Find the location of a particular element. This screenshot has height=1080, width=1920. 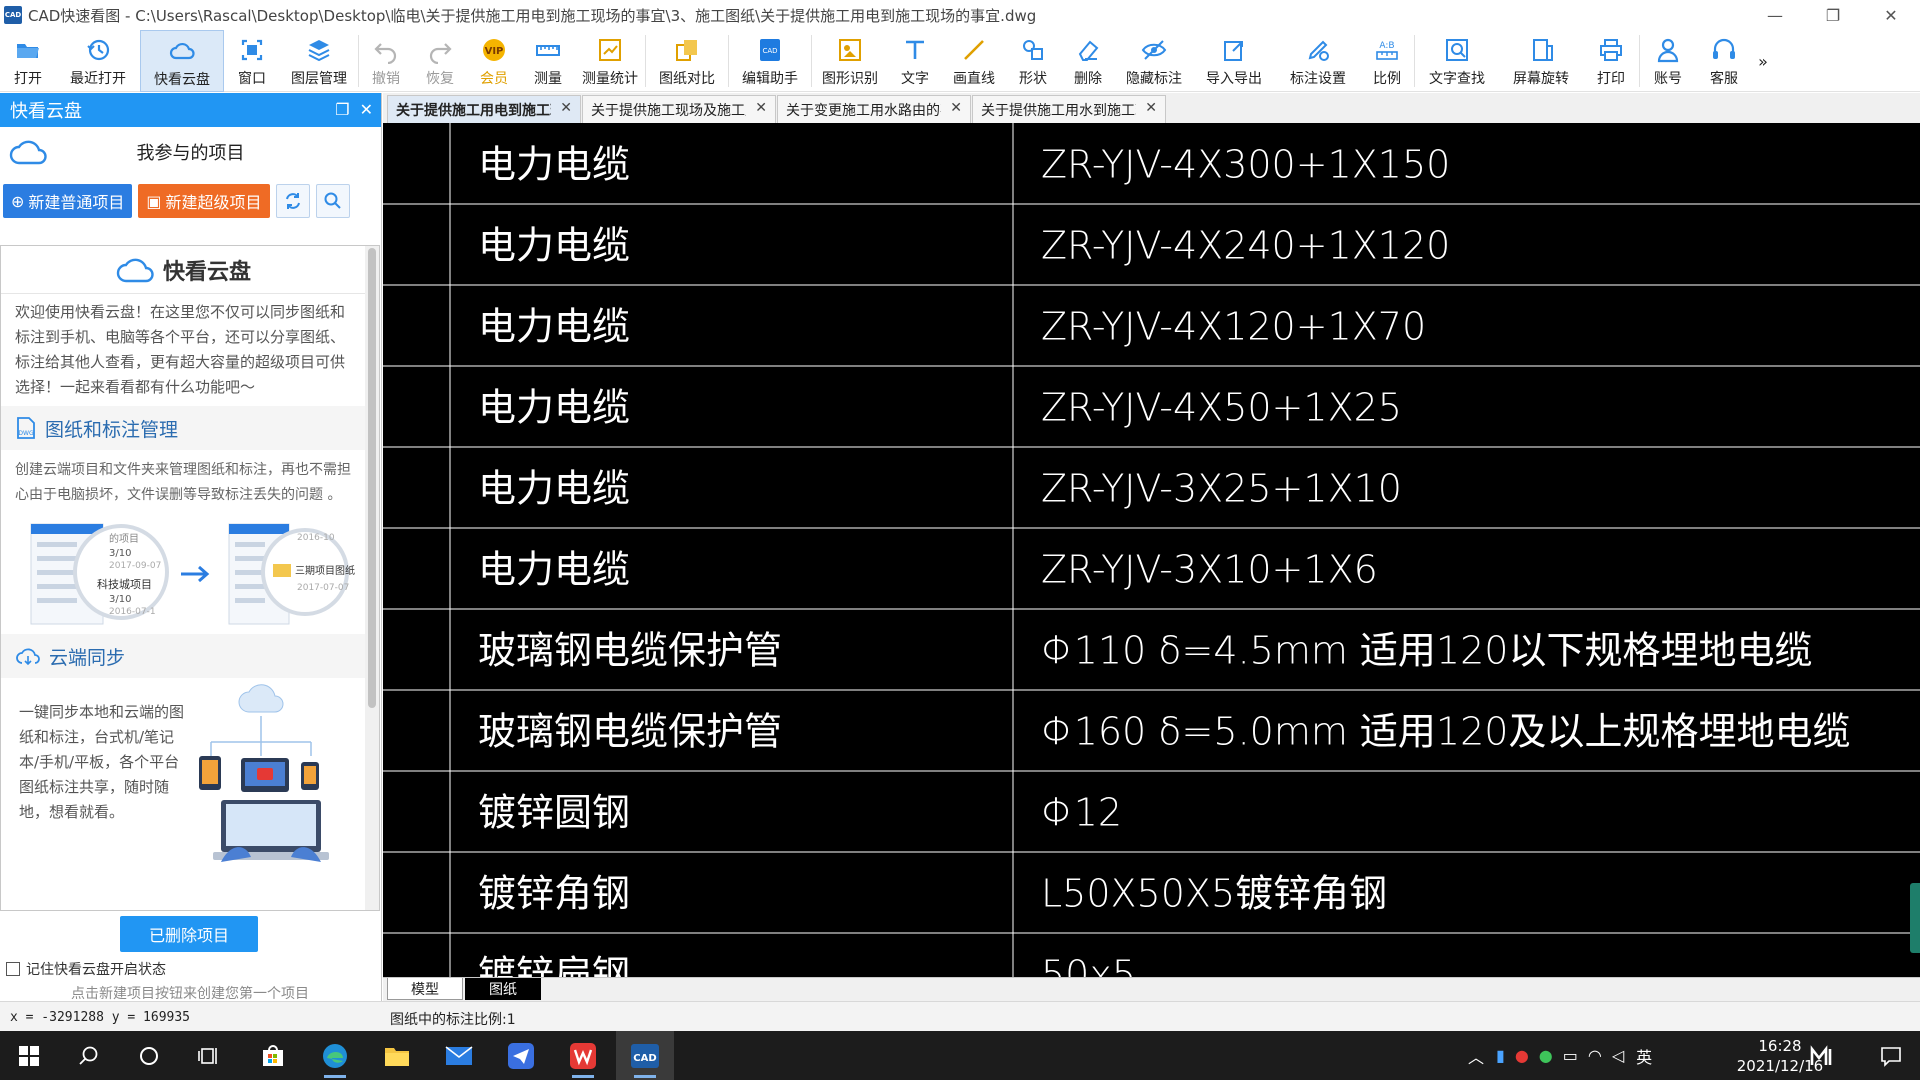

remember-state-option: 记住快看云盘开启状态 is located at coordinates (86, 969).